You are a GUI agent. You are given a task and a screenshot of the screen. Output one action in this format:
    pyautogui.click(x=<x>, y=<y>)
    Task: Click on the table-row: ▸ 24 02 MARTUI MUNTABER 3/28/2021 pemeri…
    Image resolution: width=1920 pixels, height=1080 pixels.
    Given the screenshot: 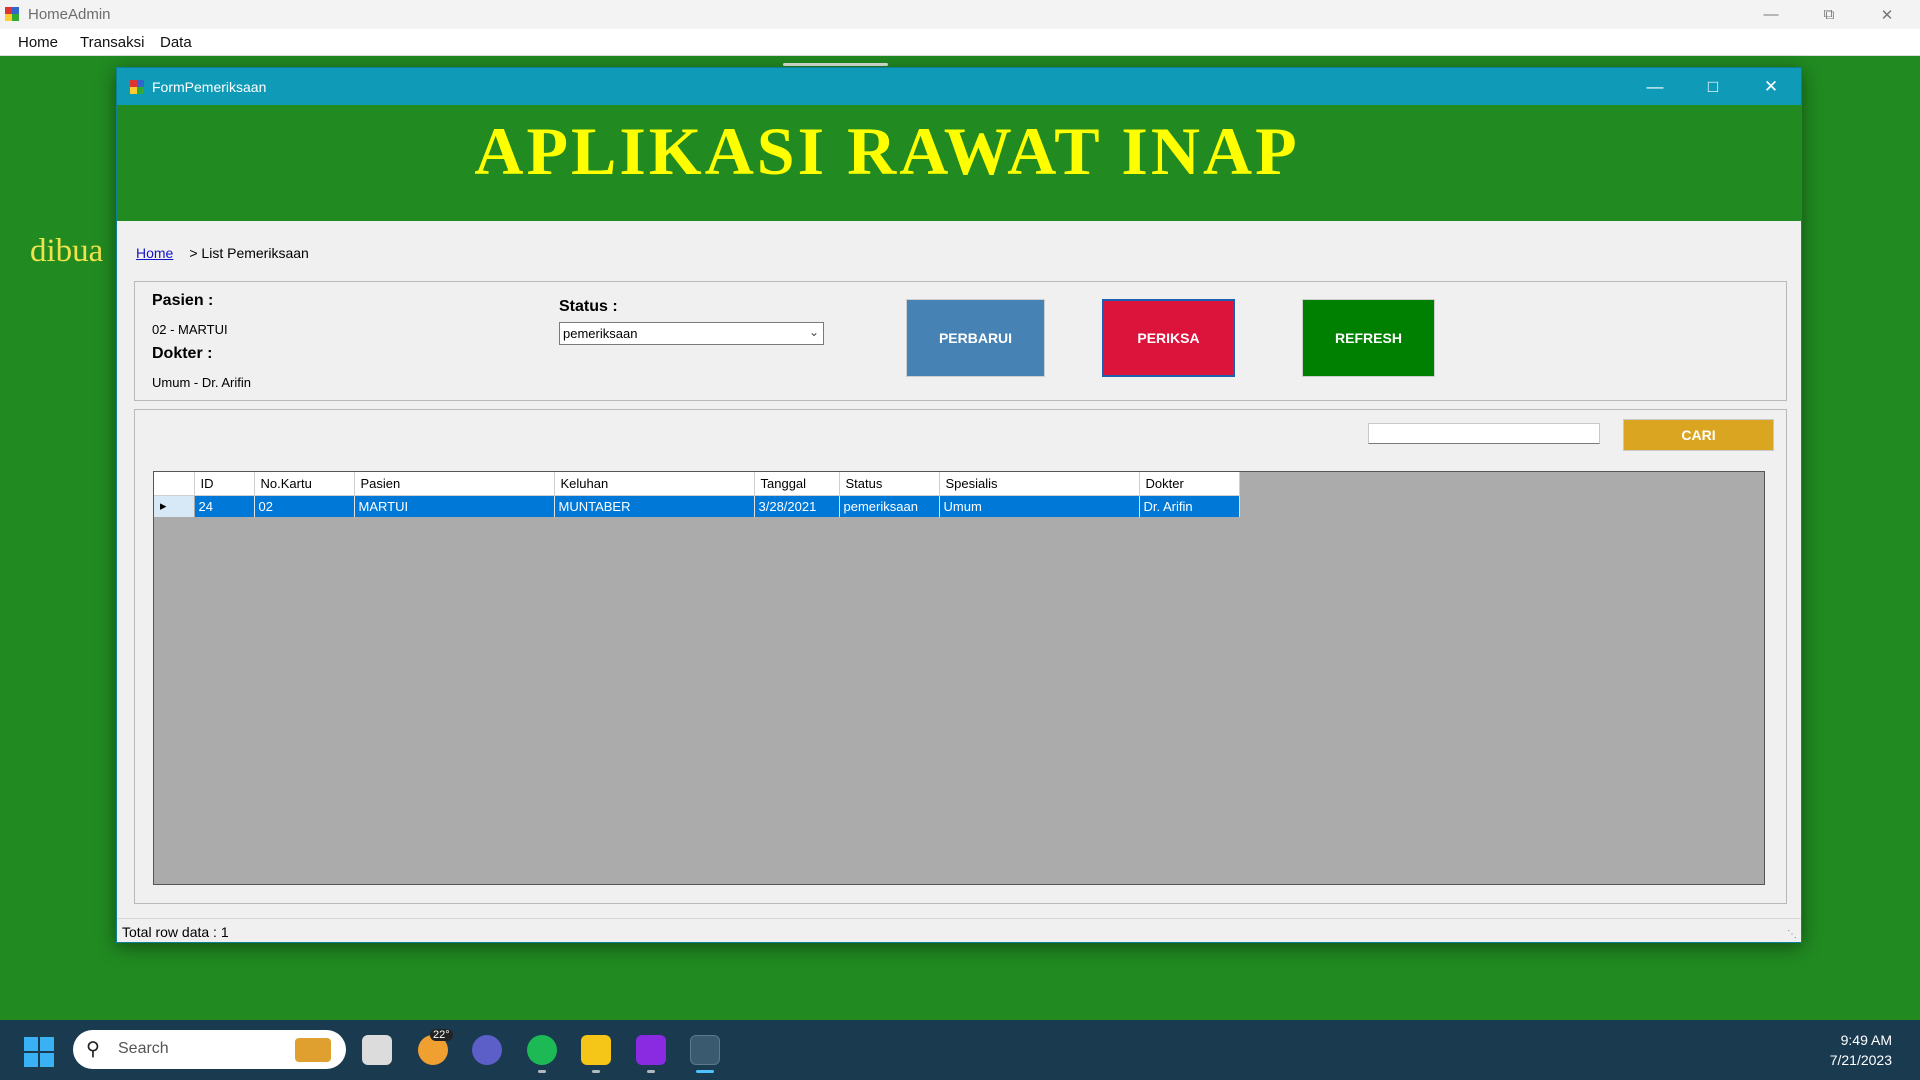 What is the action you would take?
    pyautogui.click(x=697, y=506)
    